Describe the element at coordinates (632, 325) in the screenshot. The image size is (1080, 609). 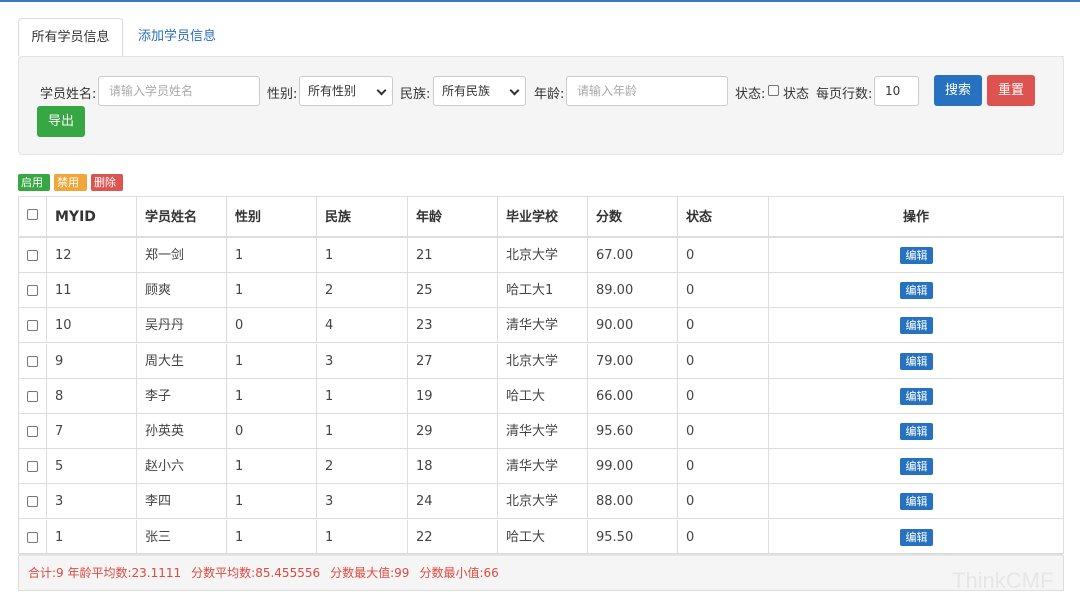
I see `cell-score: 90.00` at that location.